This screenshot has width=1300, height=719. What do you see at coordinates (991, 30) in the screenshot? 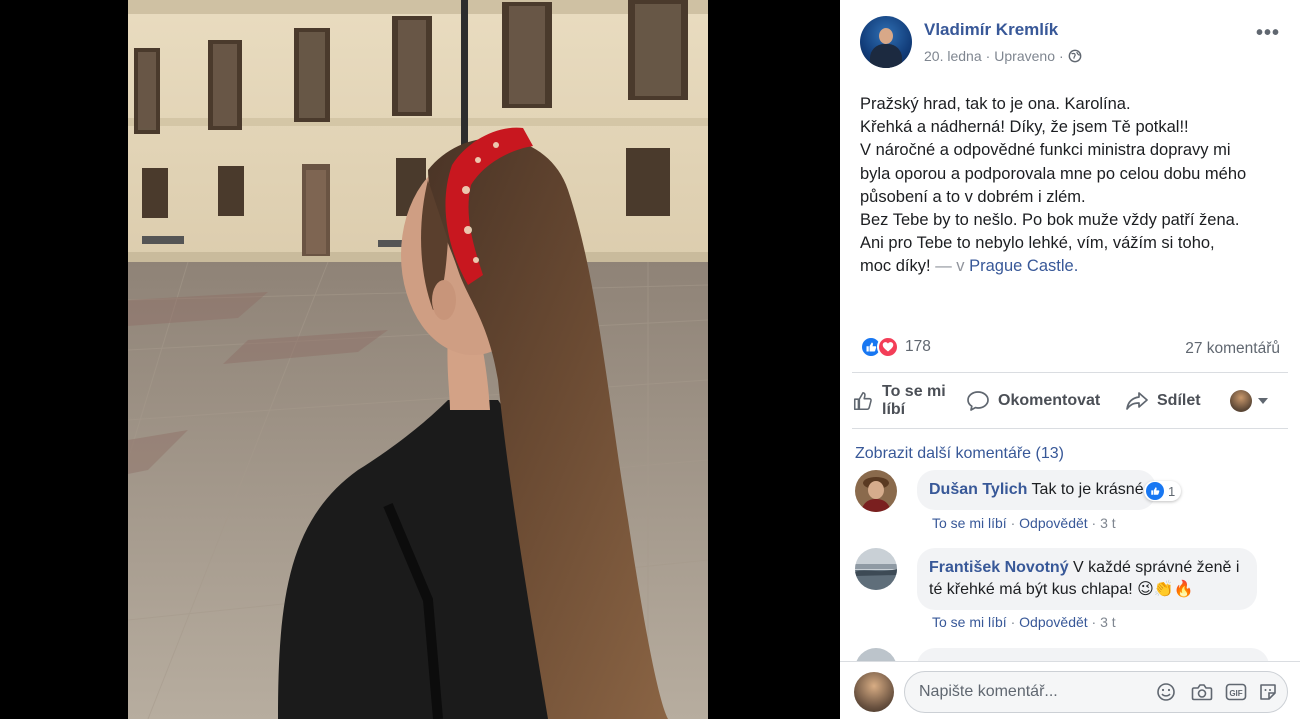
I see `author-name: Vladimír Kremlík` at bounding box center [991, 30].